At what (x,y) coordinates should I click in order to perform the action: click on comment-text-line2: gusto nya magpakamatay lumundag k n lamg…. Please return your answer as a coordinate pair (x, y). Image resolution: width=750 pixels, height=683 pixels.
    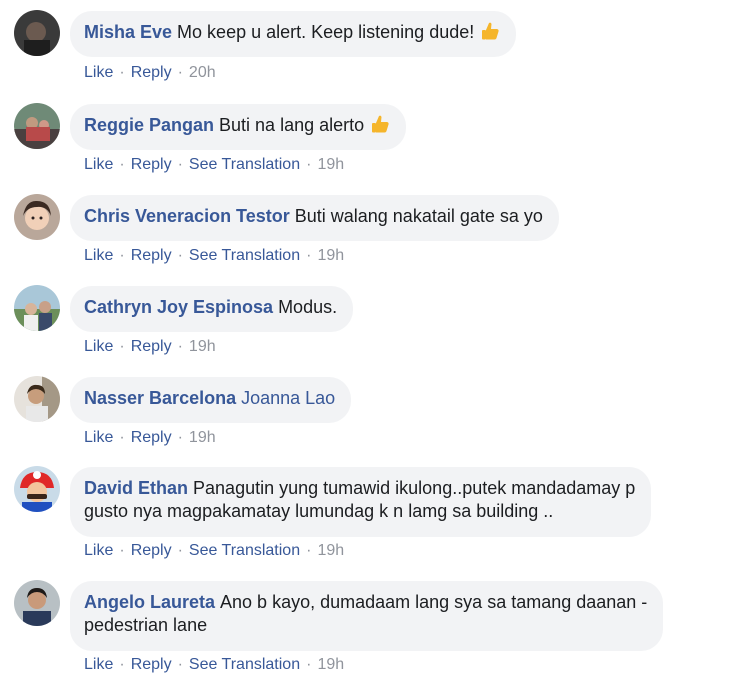
    Looking at the image, I should click on (319, 511).